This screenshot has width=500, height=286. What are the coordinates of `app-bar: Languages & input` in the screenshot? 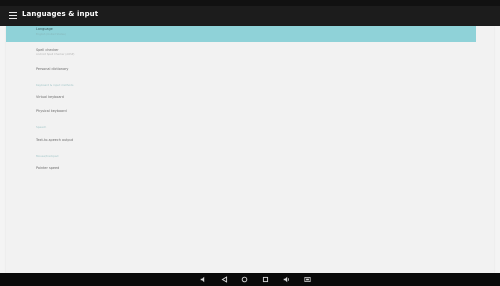 It's located at (250, 16).